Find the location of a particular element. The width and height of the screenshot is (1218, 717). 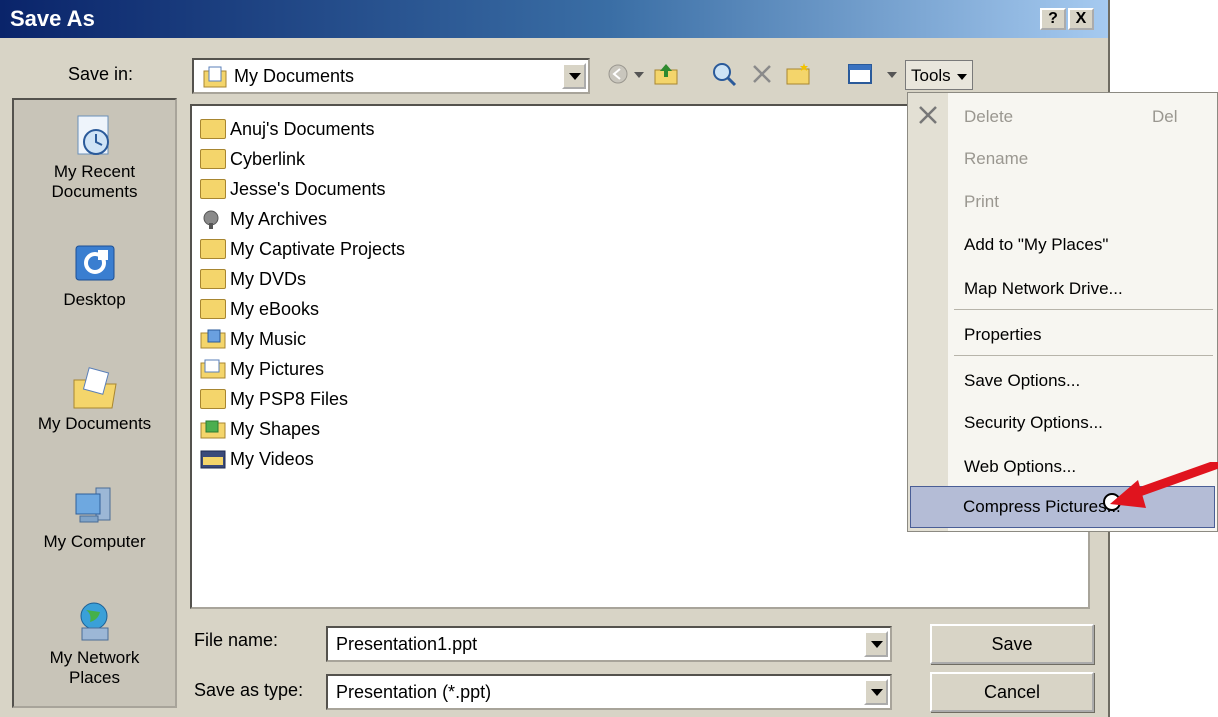

save-as-type-select: Presentation (*.ppt) is located at coordinates (609, 692).